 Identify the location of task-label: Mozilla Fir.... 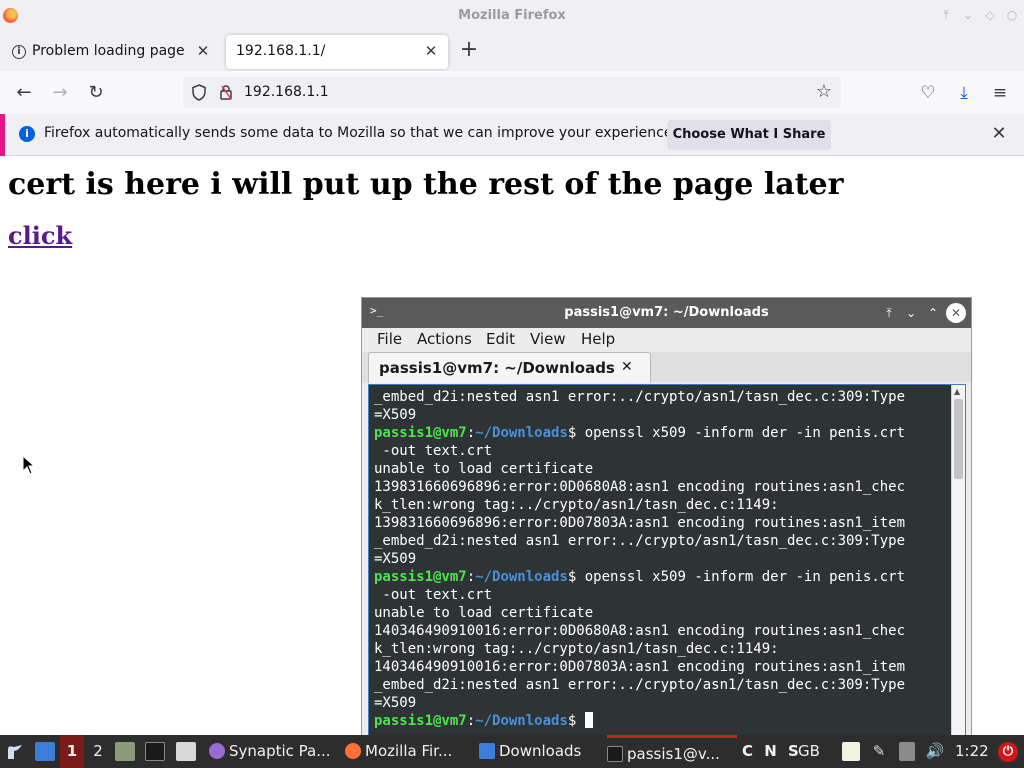
(409, 751).